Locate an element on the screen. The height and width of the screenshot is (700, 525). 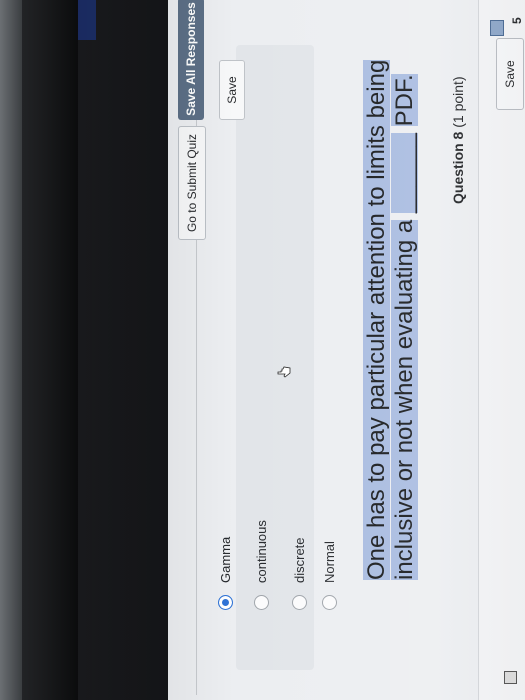
option-label: discrete is located at coordinates (299, 560).